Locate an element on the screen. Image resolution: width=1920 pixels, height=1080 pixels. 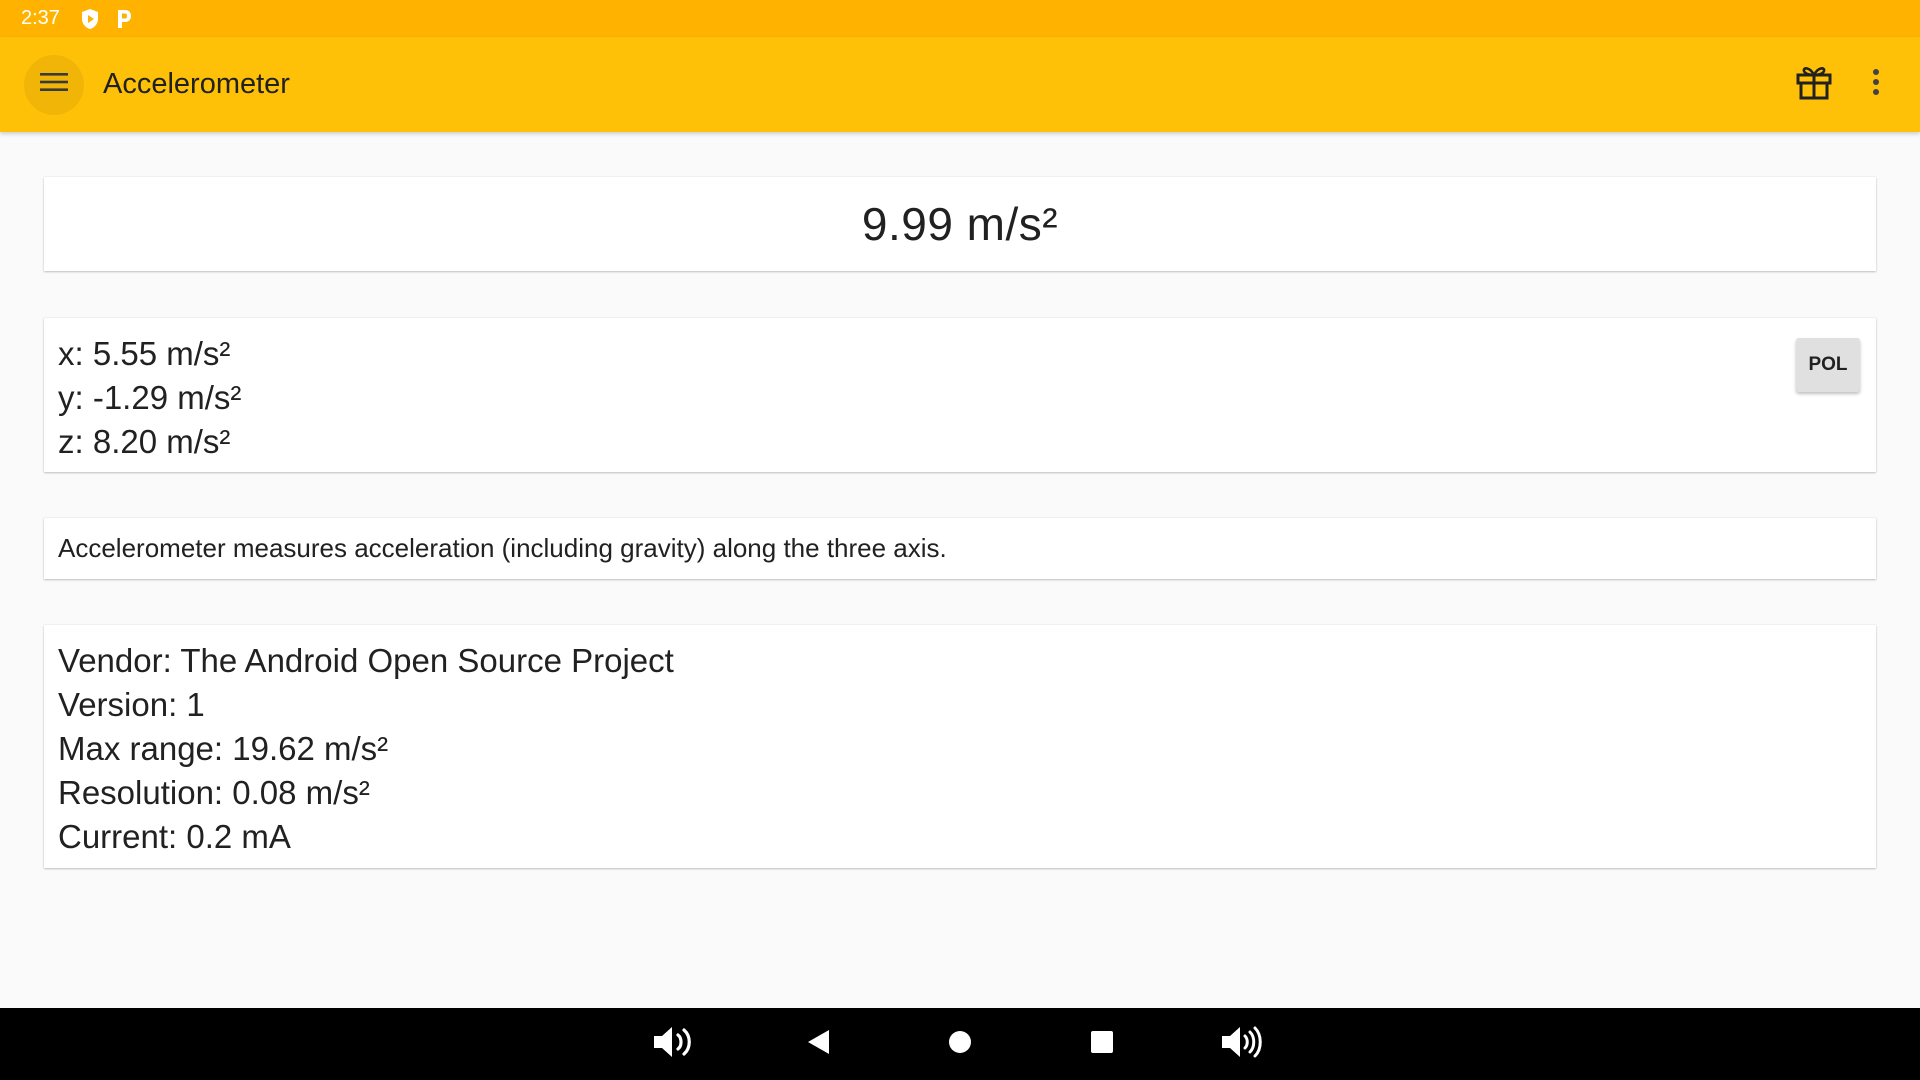
back-icon is located at coordinates (818, 1044).